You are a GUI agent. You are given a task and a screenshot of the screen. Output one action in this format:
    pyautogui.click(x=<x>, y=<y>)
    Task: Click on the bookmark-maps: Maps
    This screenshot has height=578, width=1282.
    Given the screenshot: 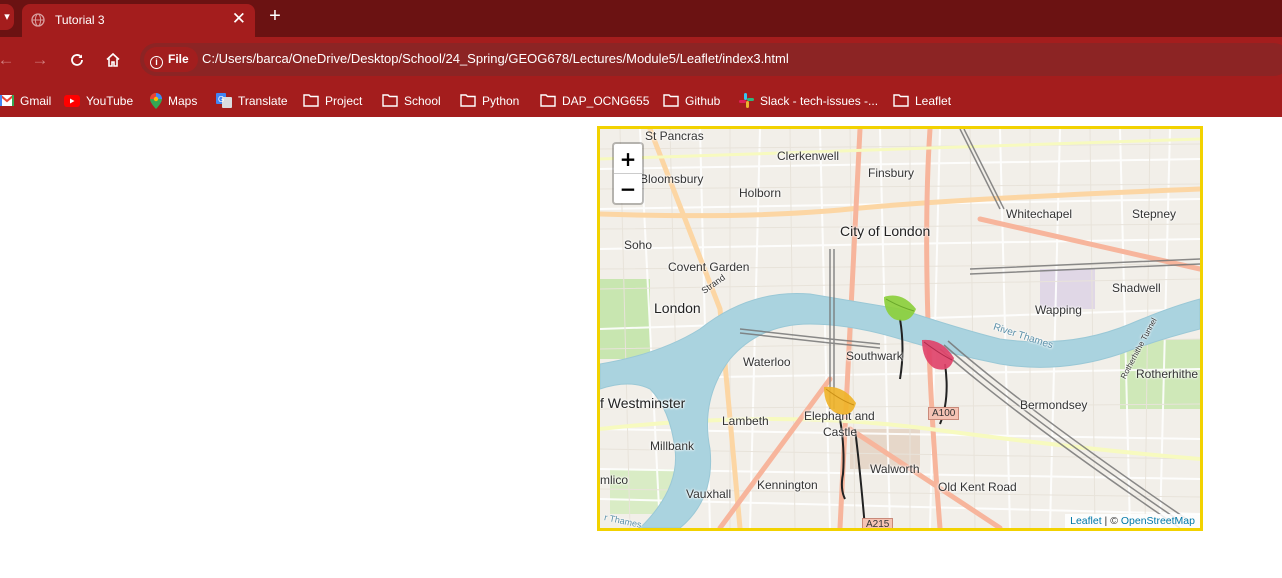 What is the action you would take?
    pyautogui.click(x=173, y=100)
    